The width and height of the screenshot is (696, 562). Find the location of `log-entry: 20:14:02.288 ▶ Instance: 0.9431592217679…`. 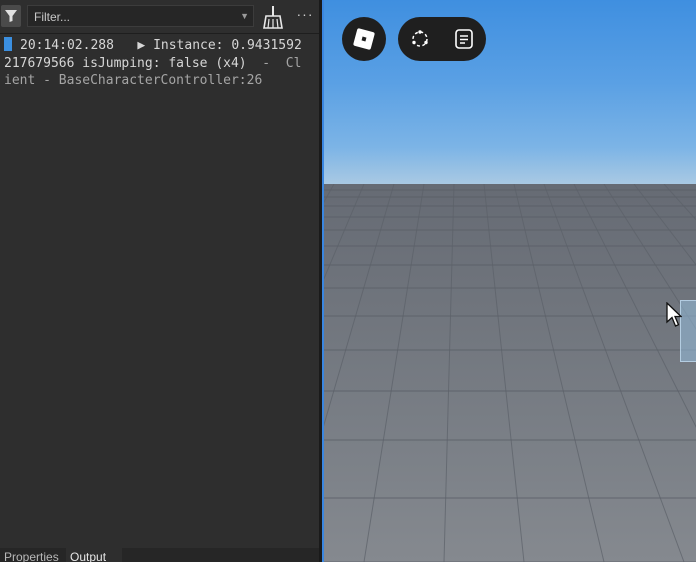

log-entry: 20:14:02.288 ▶ Instance: 0.9431592217679… is located at coordinates (154, 63).